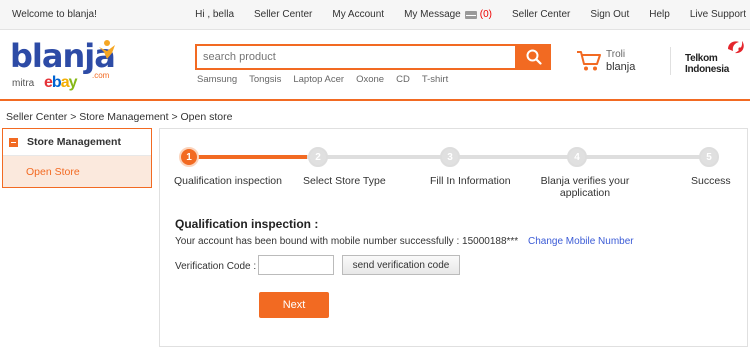  Describe the element at coordinates (577, 157) in the screenshot. I see `step-4-circle: 4` at that location.